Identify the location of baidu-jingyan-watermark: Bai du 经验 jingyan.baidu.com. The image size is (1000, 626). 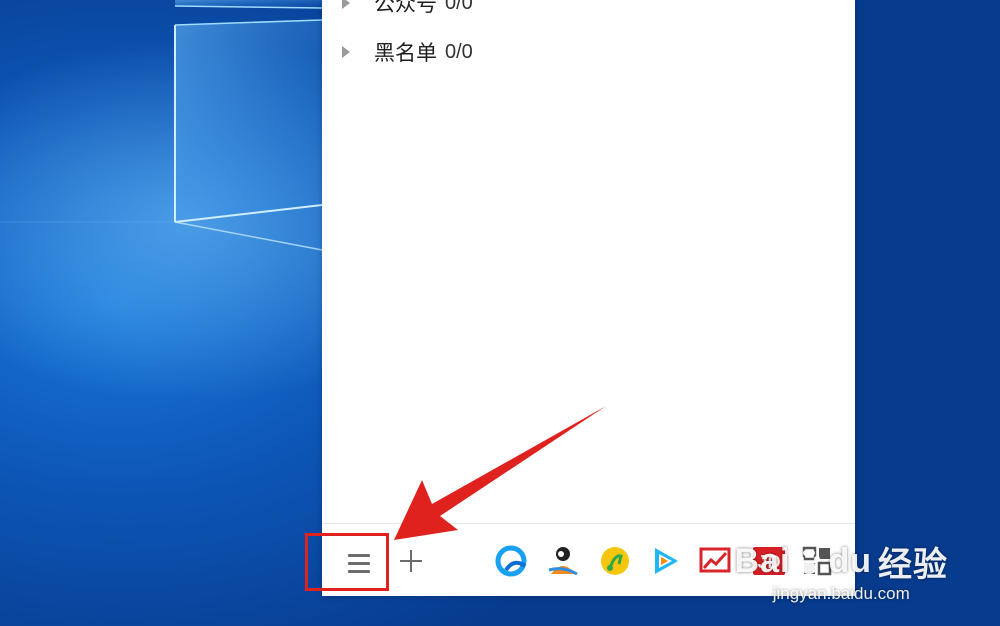
(841, 570).